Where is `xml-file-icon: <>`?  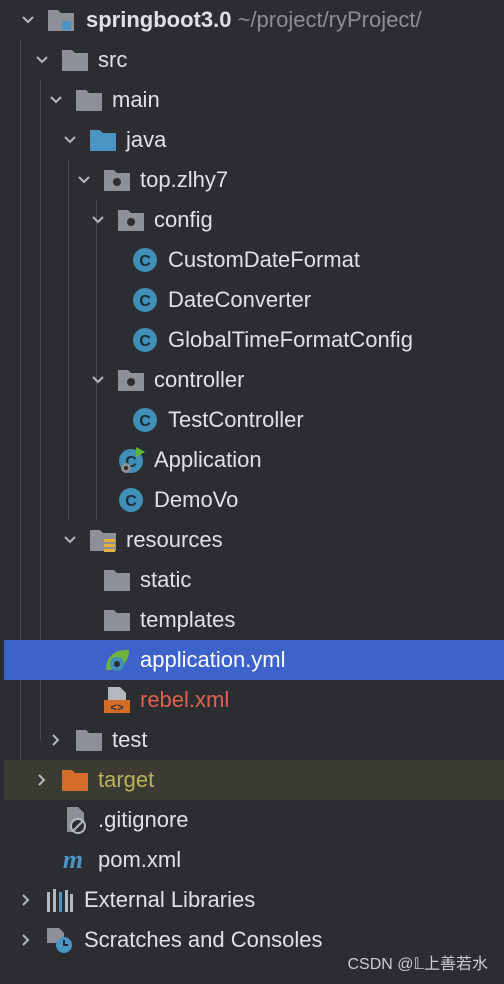
xml-file-icon: <> is located at coordinates (117, 700).